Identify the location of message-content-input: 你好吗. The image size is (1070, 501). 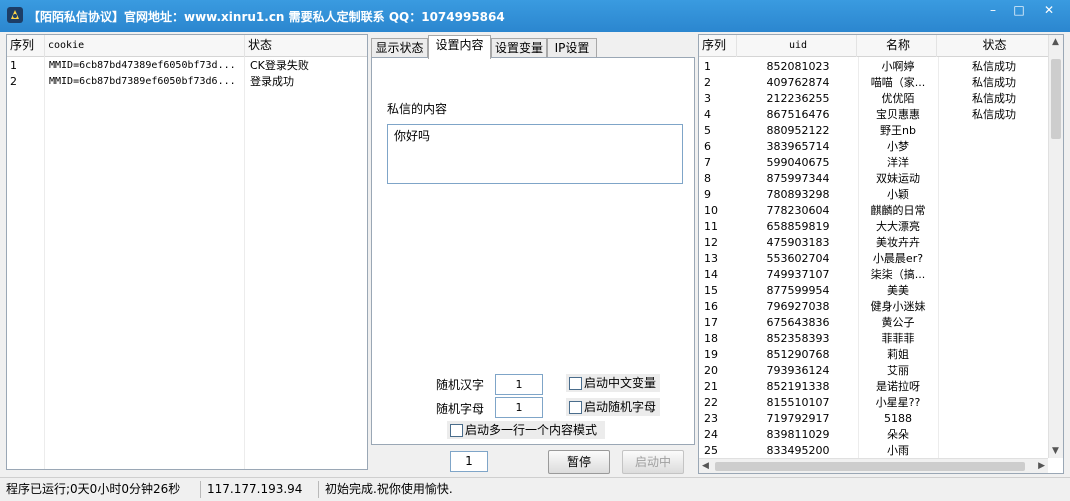
(535, 154).